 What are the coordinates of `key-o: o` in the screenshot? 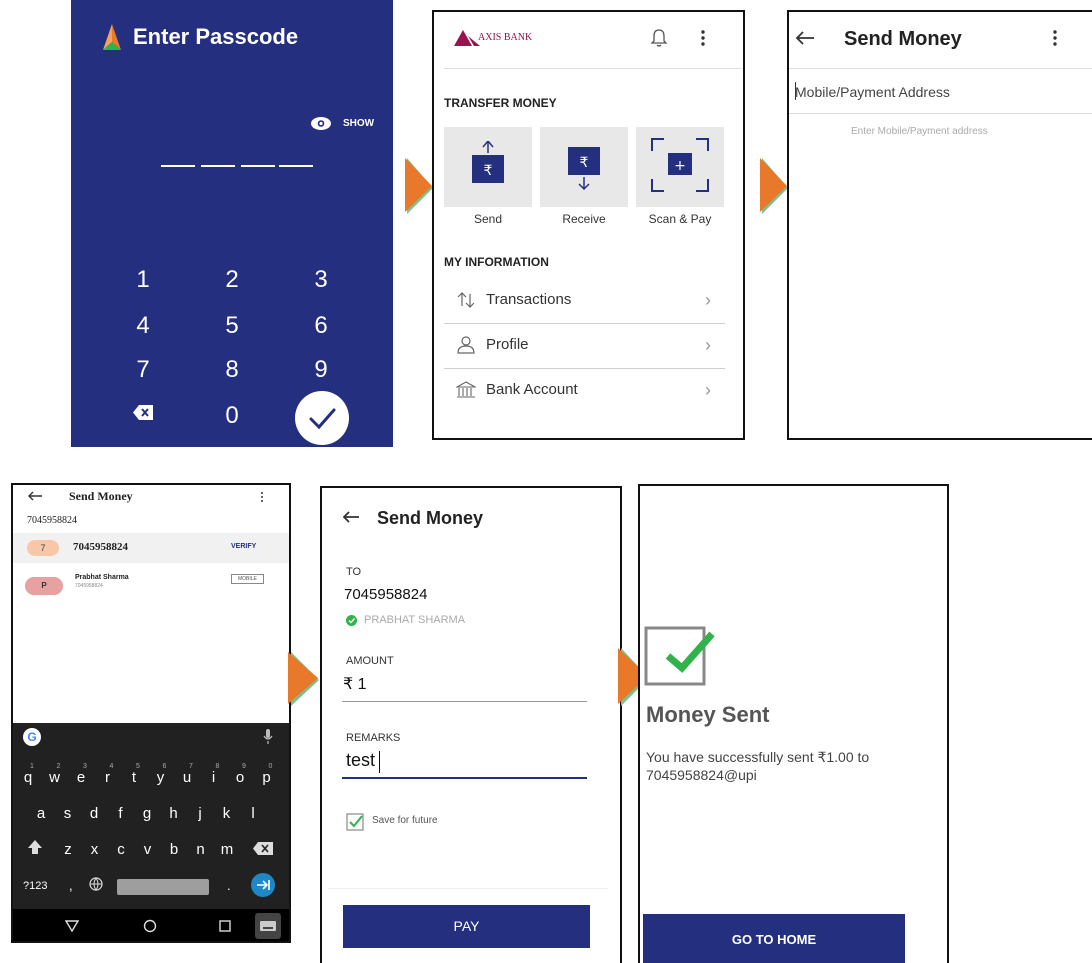 It's located at (240, 777).